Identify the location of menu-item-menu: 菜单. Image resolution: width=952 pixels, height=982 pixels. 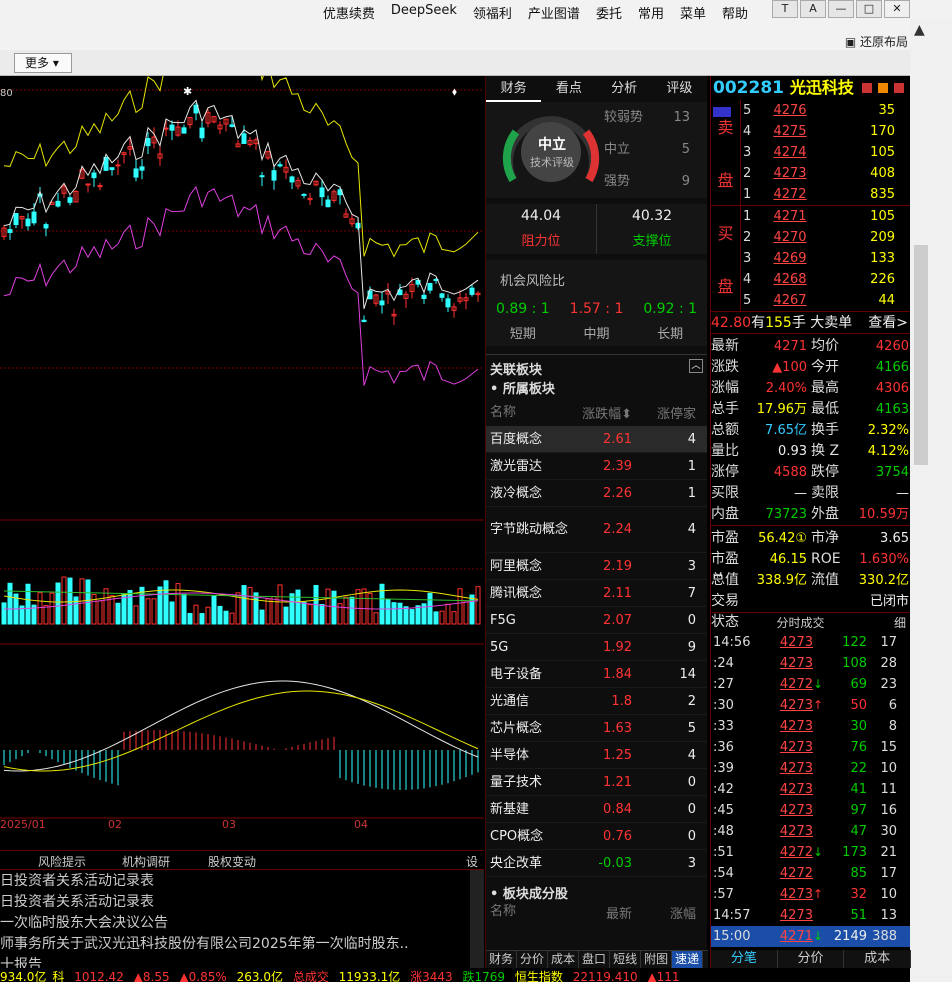
(693, 12).